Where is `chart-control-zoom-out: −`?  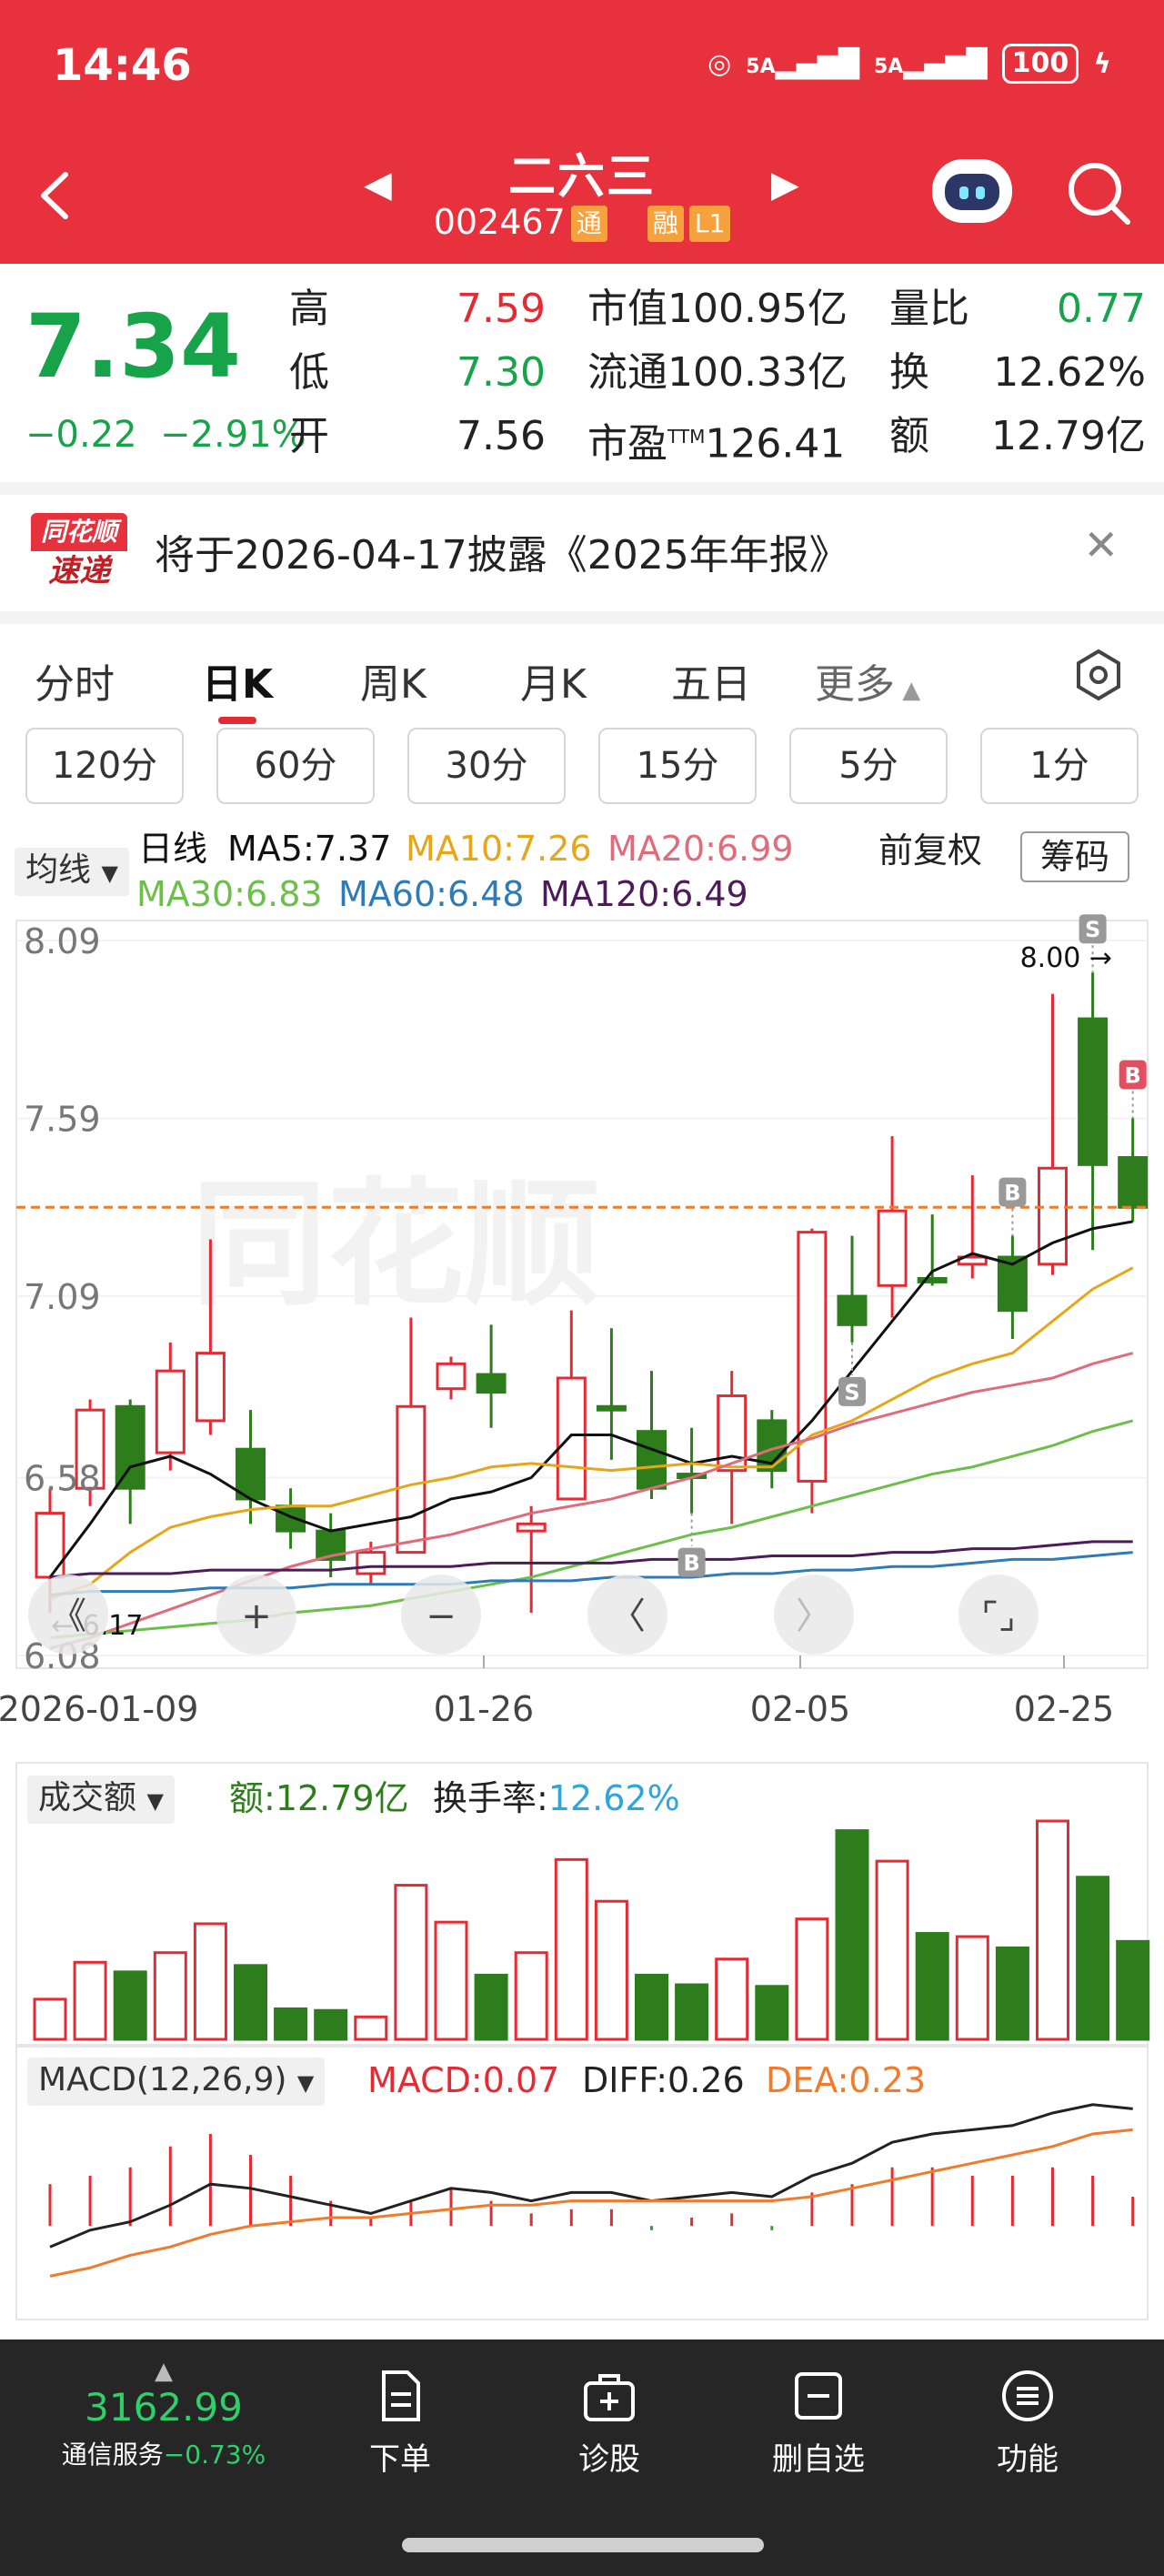
chart-control-zoom-out: − is located at coordinates (441, 1615).